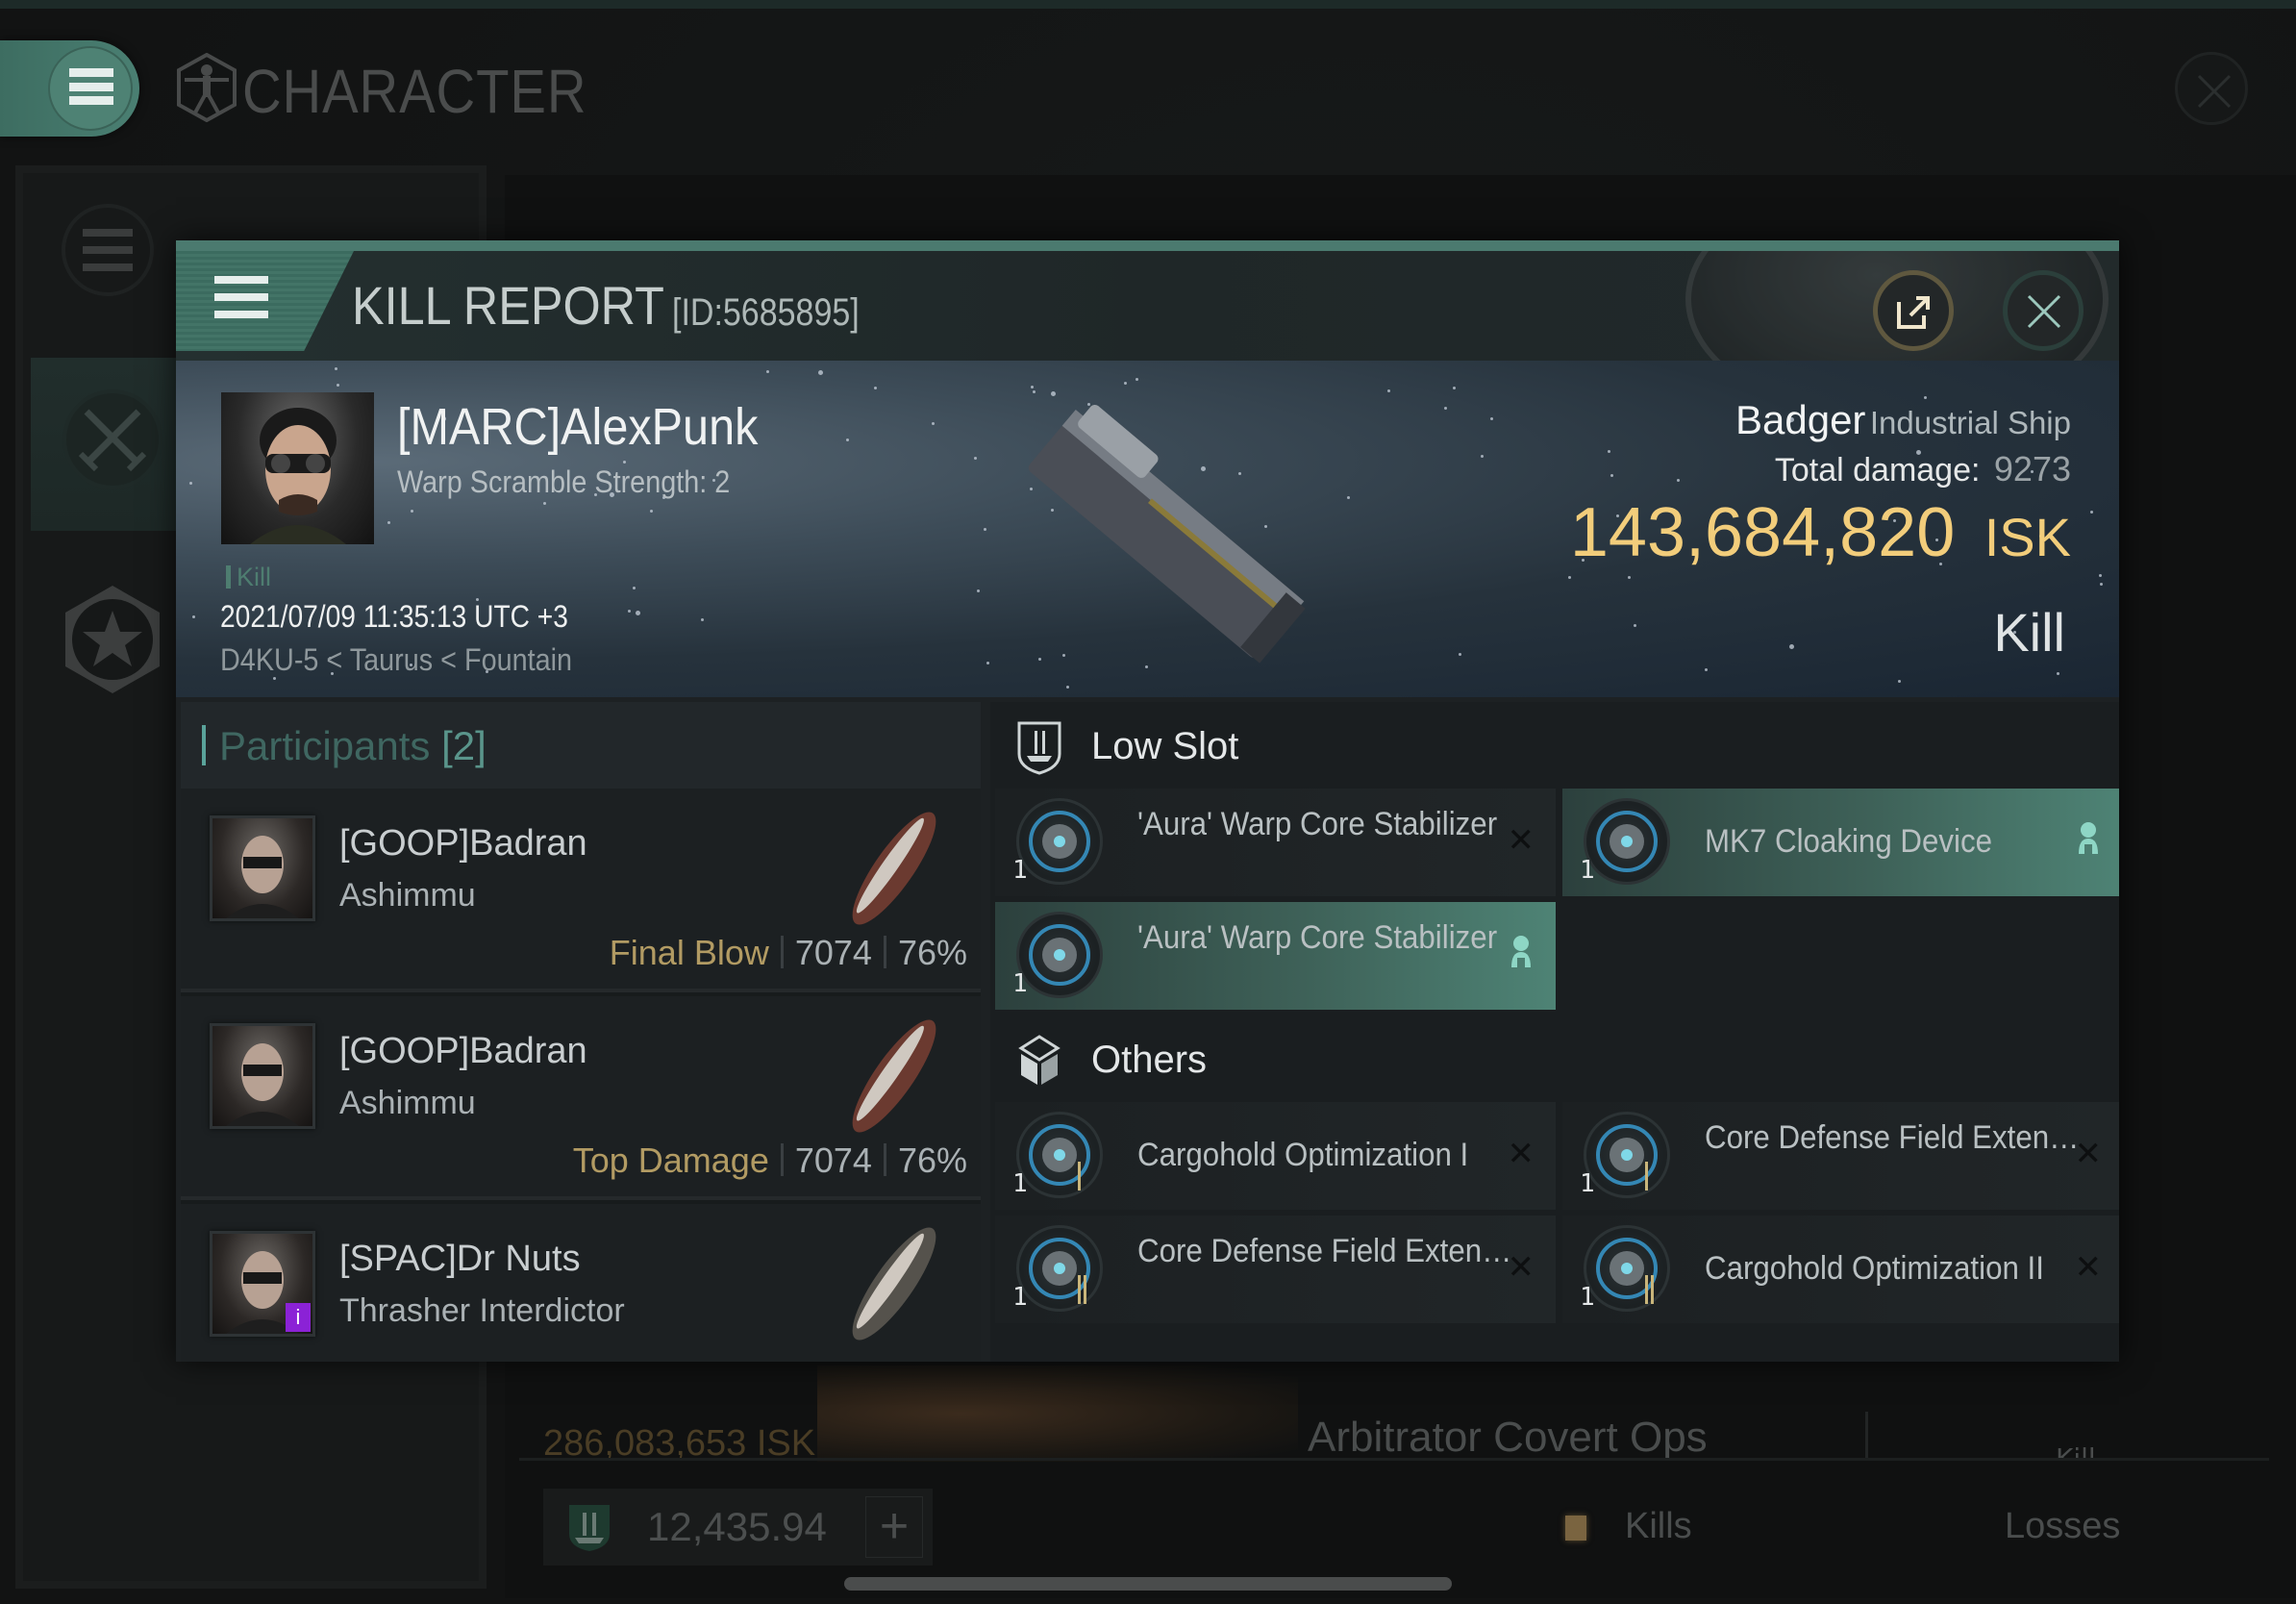 The height and width of the screenshot is (1604, 2296). I want to click on dialog-accent-line, so click(1147, 245).